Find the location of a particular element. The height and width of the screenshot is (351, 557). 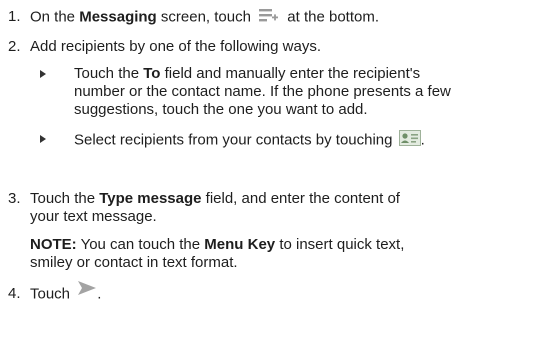

step-text: screen, touch is located at coordinates (203, 17).